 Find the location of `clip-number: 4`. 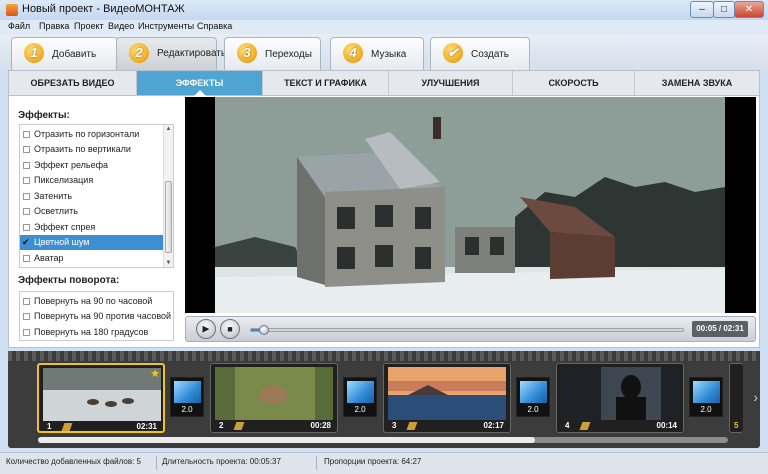

clip-number: 4 is located at coordinates (567, 425).